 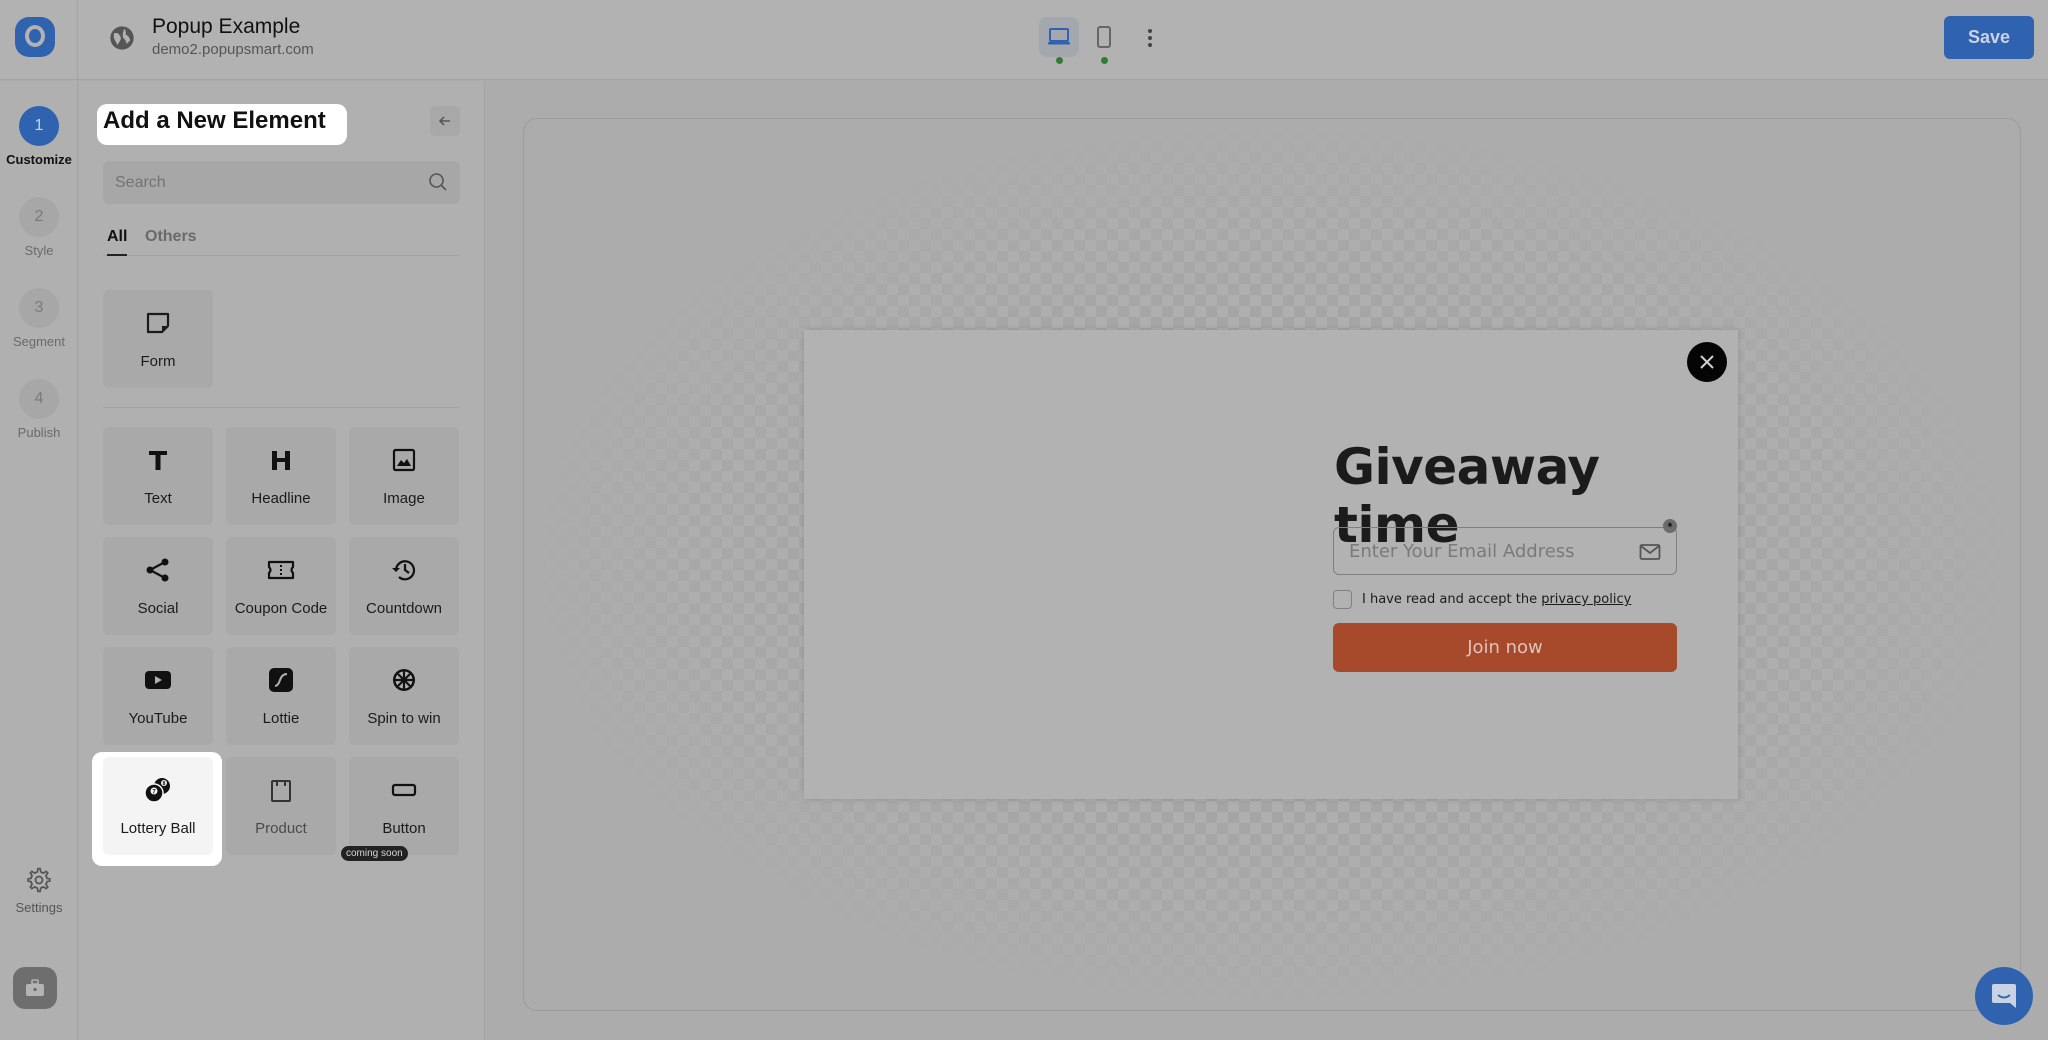 What do you see at coordinates (281, 791) in the screenshot?
I see `product-icon` at bounding box center [281, 791].